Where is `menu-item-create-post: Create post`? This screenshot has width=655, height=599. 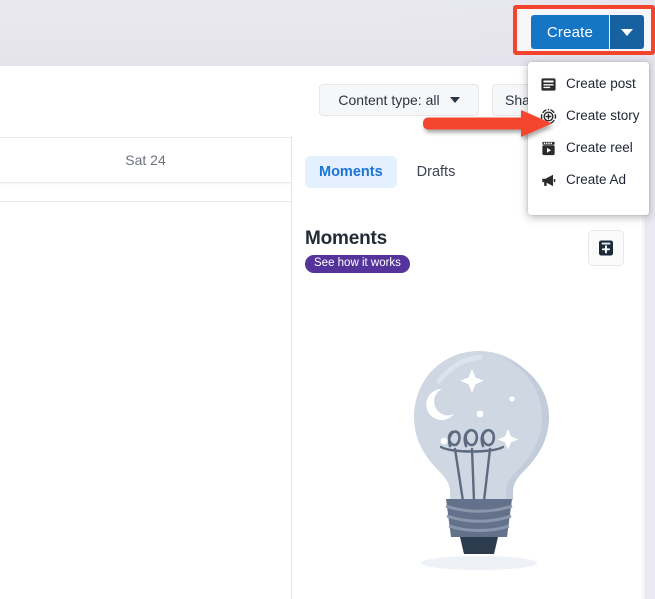 menu-item-create-post: Create post is located at coordinates (588, 84).